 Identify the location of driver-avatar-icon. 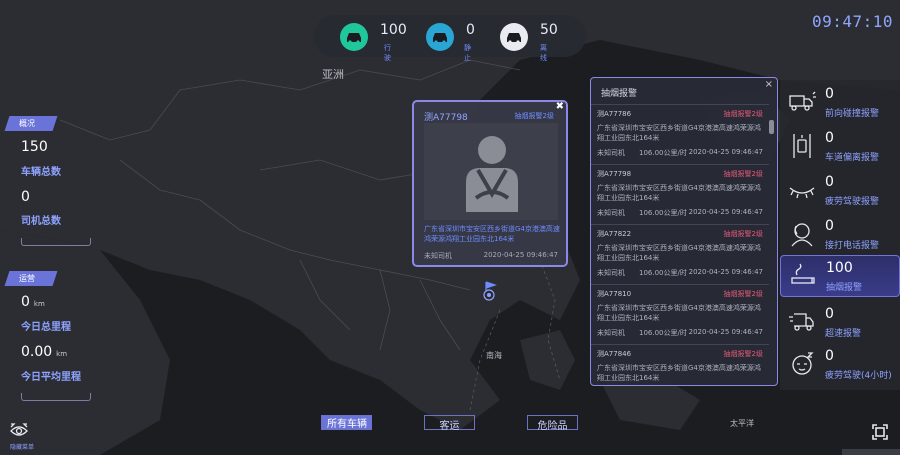
(492, 174).